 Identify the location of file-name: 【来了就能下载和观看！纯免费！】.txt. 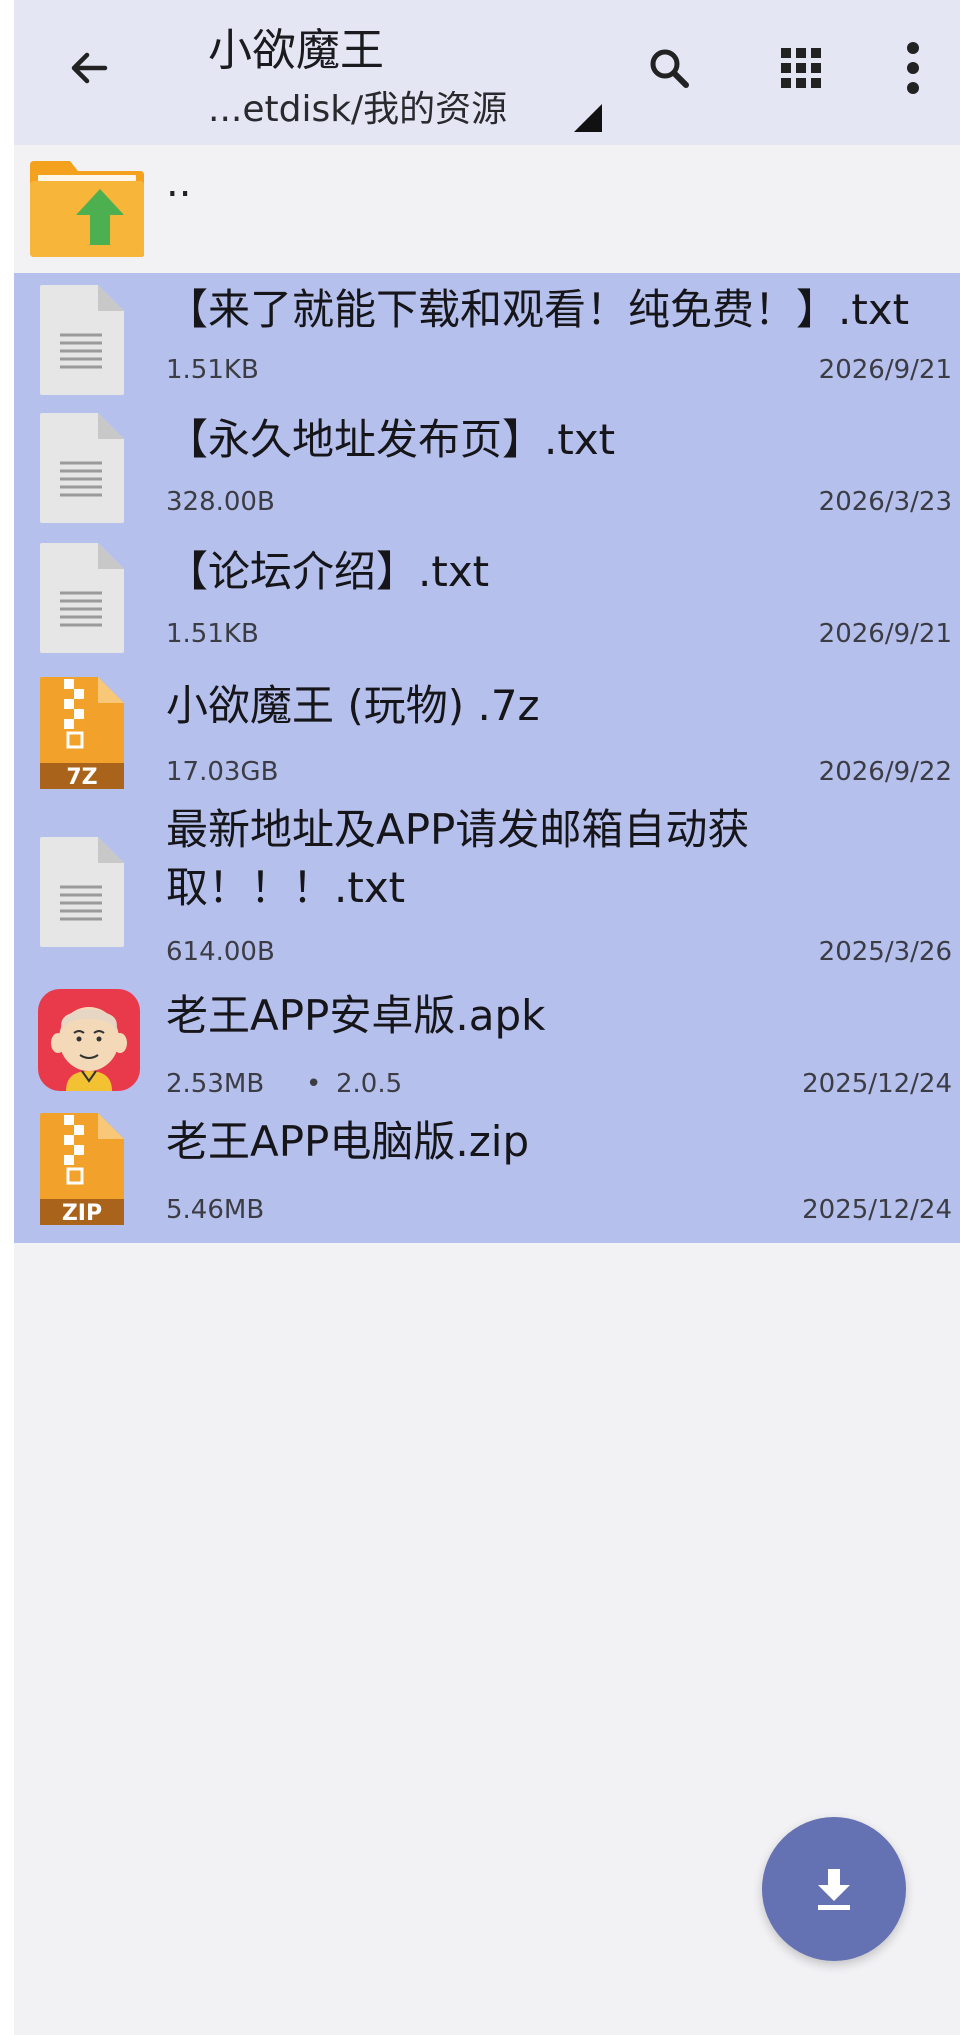
(538, 309).